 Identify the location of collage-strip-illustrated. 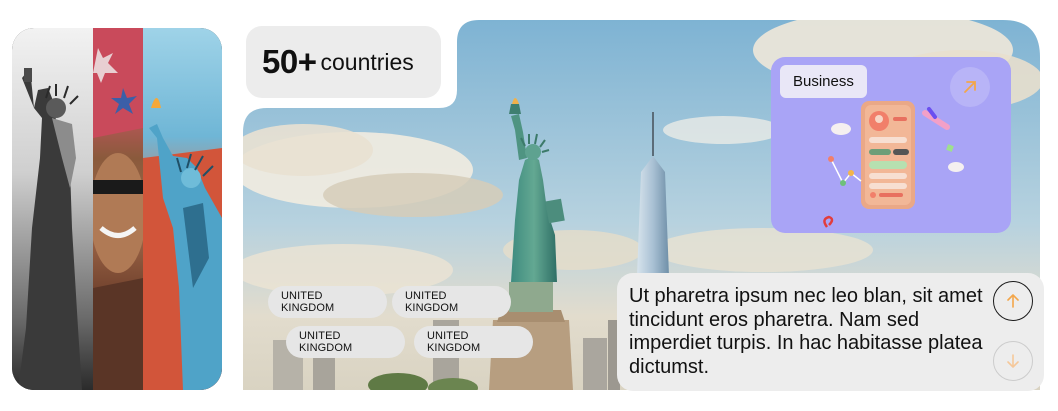
(182, 209).